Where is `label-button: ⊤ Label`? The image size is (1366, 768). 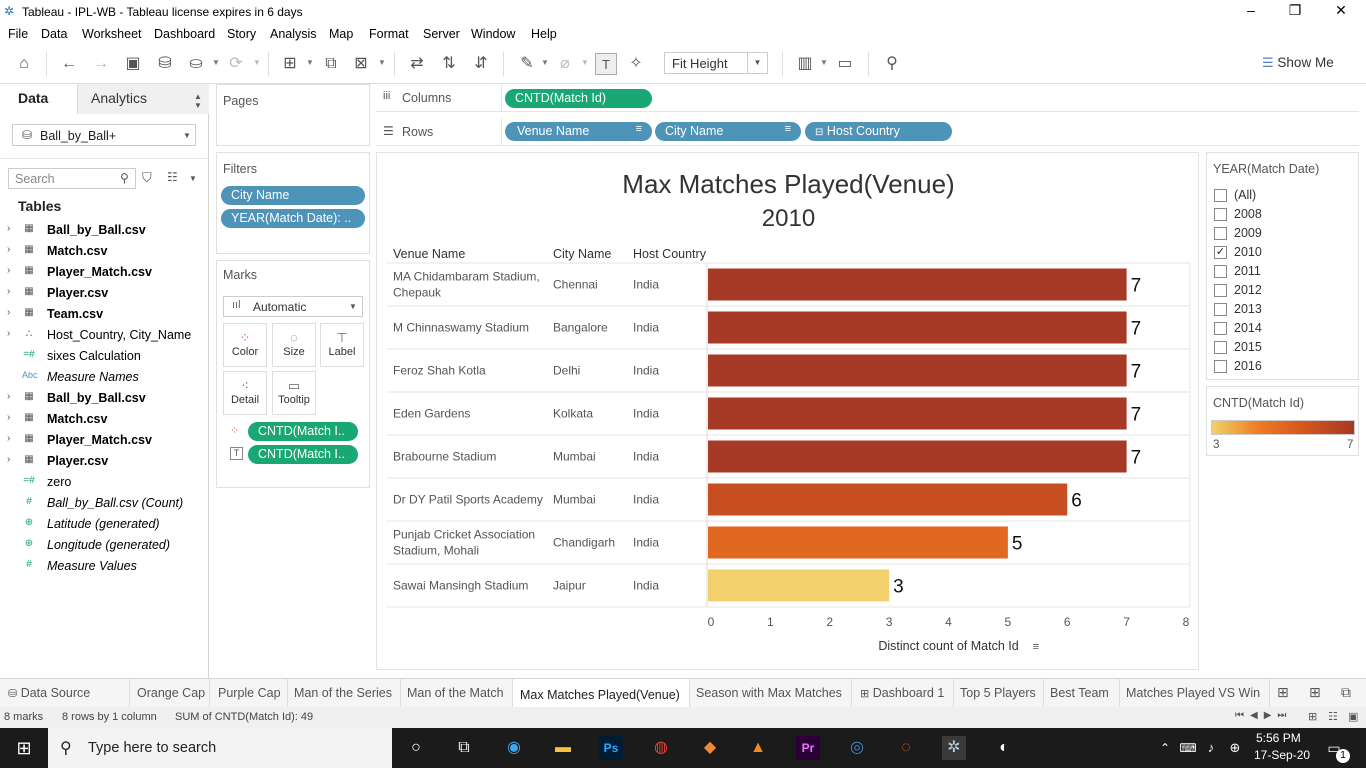
label-button: ⊤ Label is located at coordinates (342, 345).